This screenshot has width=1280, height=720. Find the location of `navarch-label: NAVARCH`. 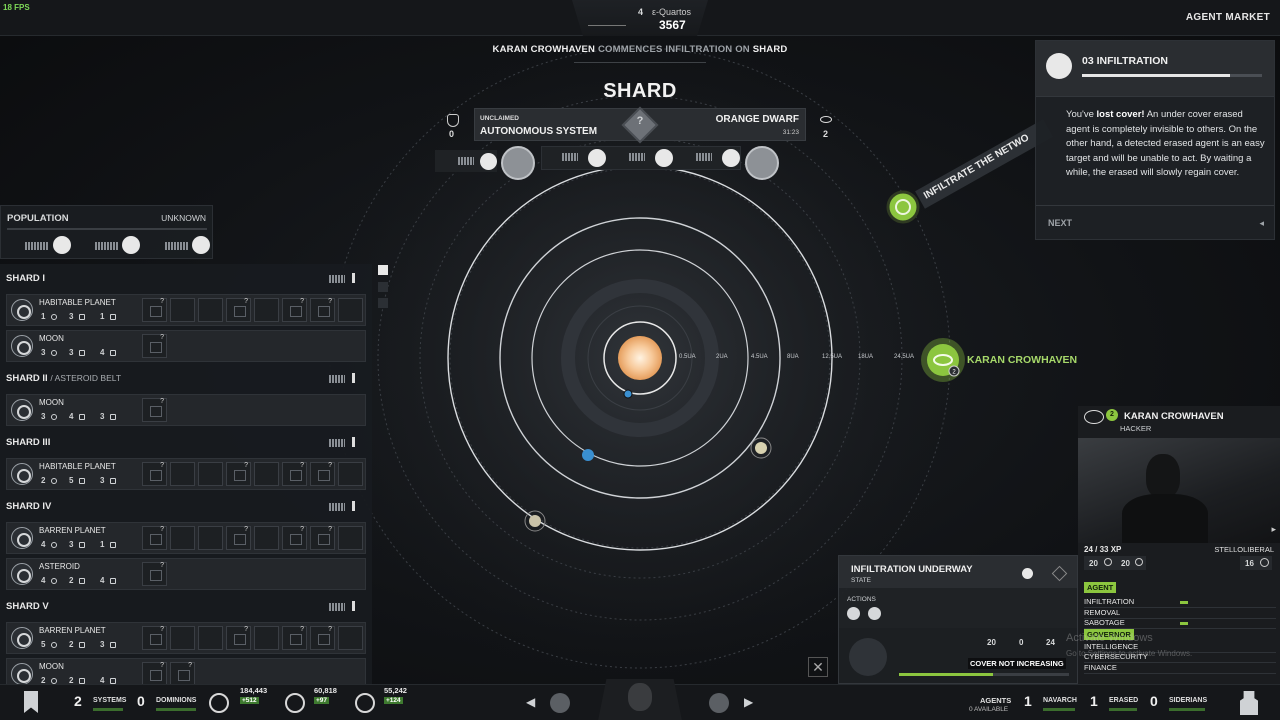

navarch-label: NAVARCH is located at coordinates (1060, 700).